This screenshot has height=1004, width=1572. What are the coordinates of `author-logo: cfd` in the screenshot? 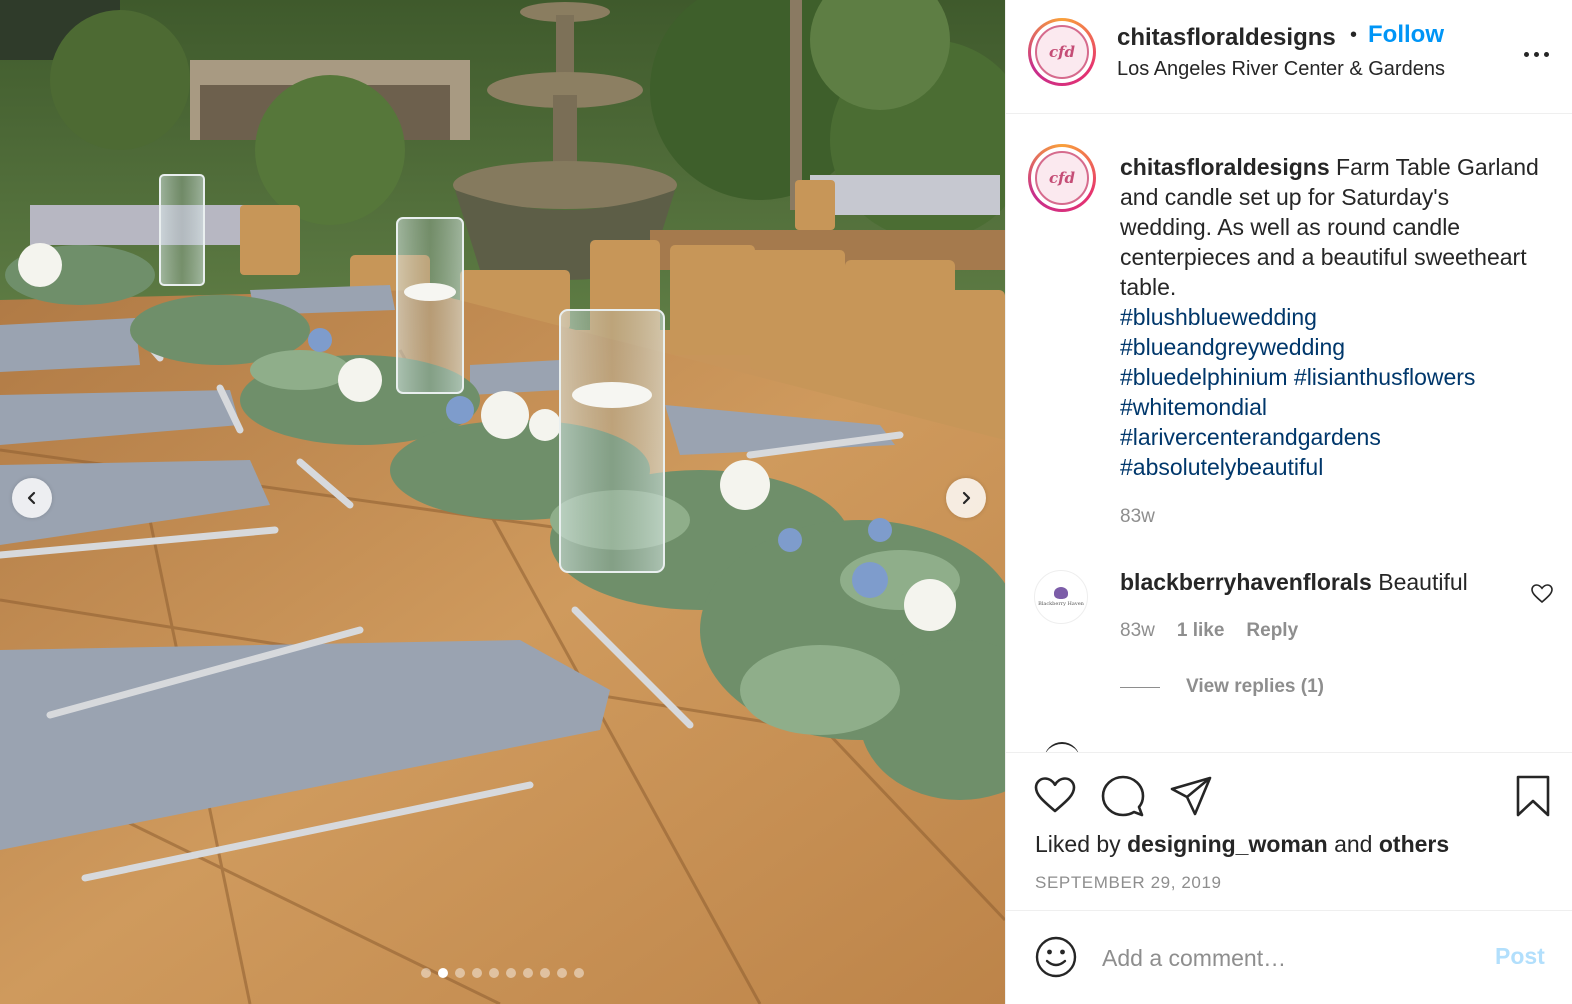 It's located at (1062, 52).